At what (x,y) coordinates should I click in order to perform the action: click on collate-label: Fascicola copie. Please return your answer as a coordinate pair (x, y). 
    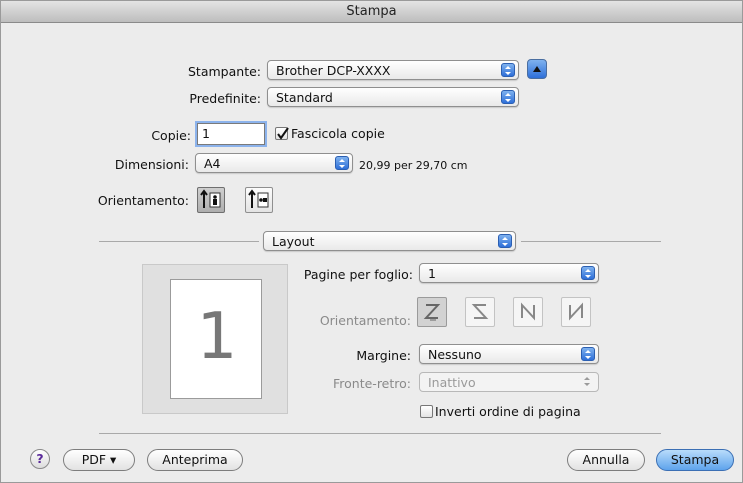
    Looking at the image, I should click on (338, 133).